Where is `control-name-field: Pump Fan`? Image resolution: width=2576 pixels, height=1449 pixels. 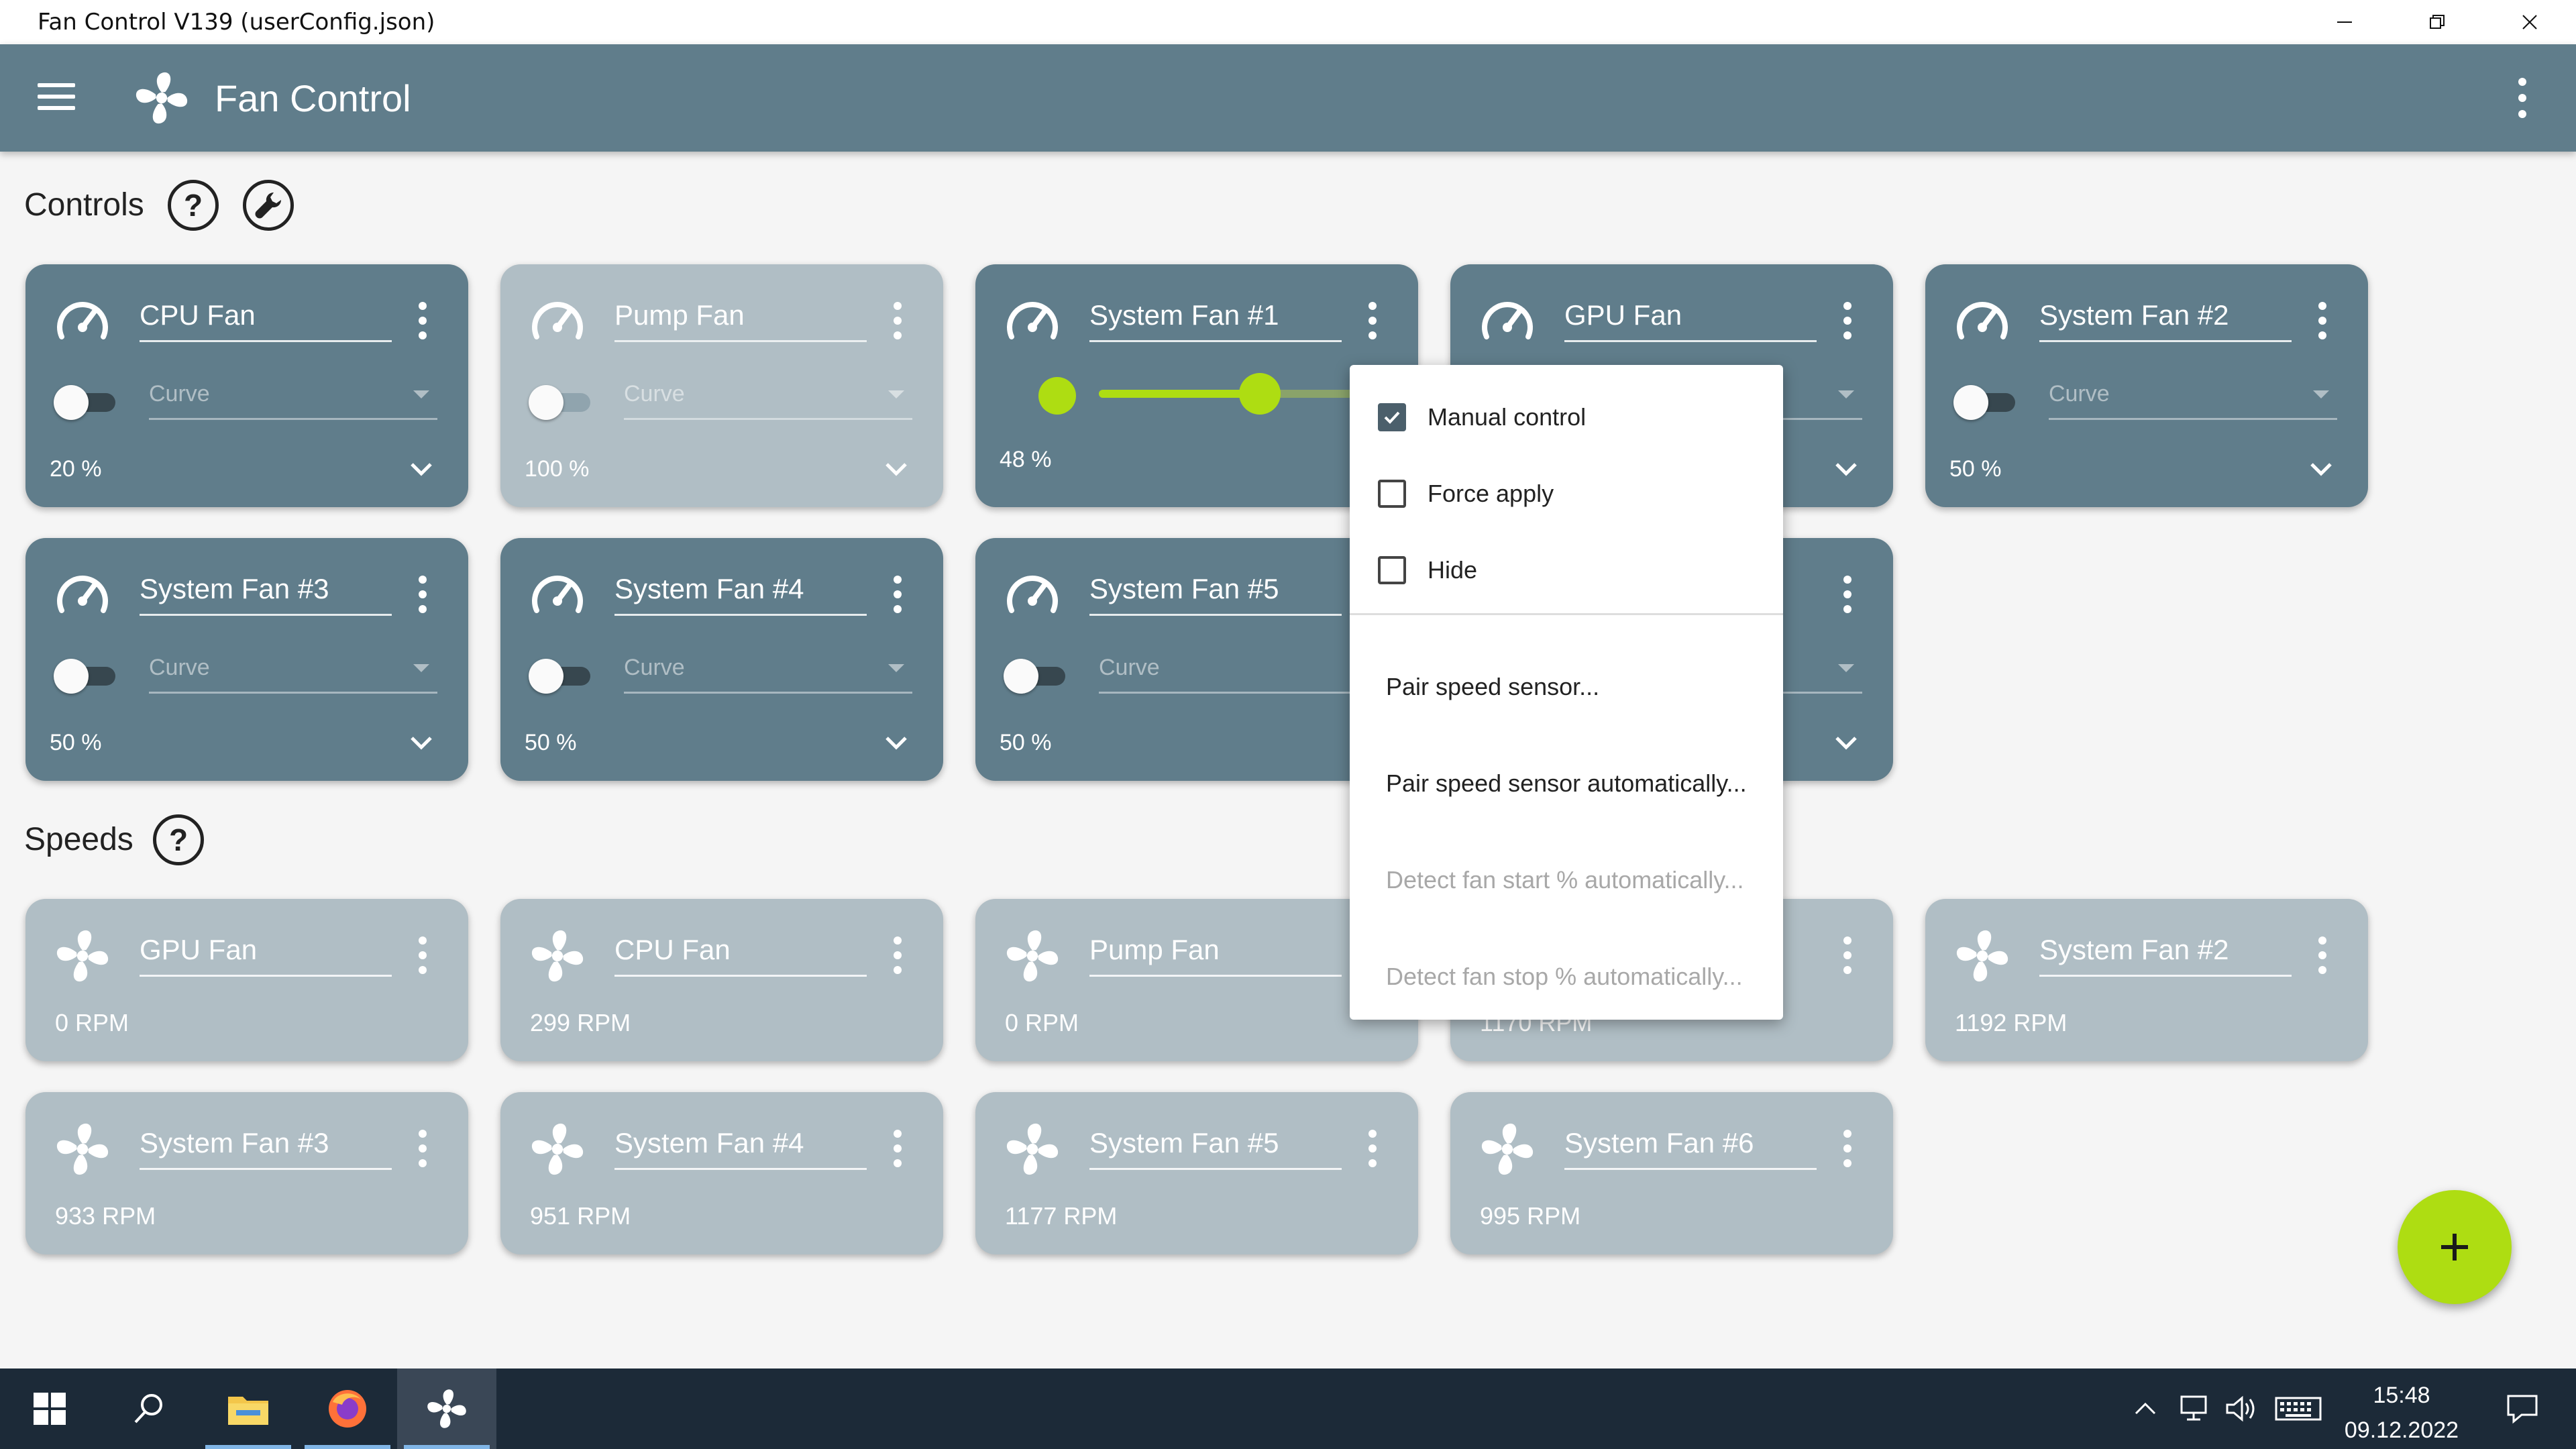
control-name-field: Pump Fan is located at coordinates (740, 320).